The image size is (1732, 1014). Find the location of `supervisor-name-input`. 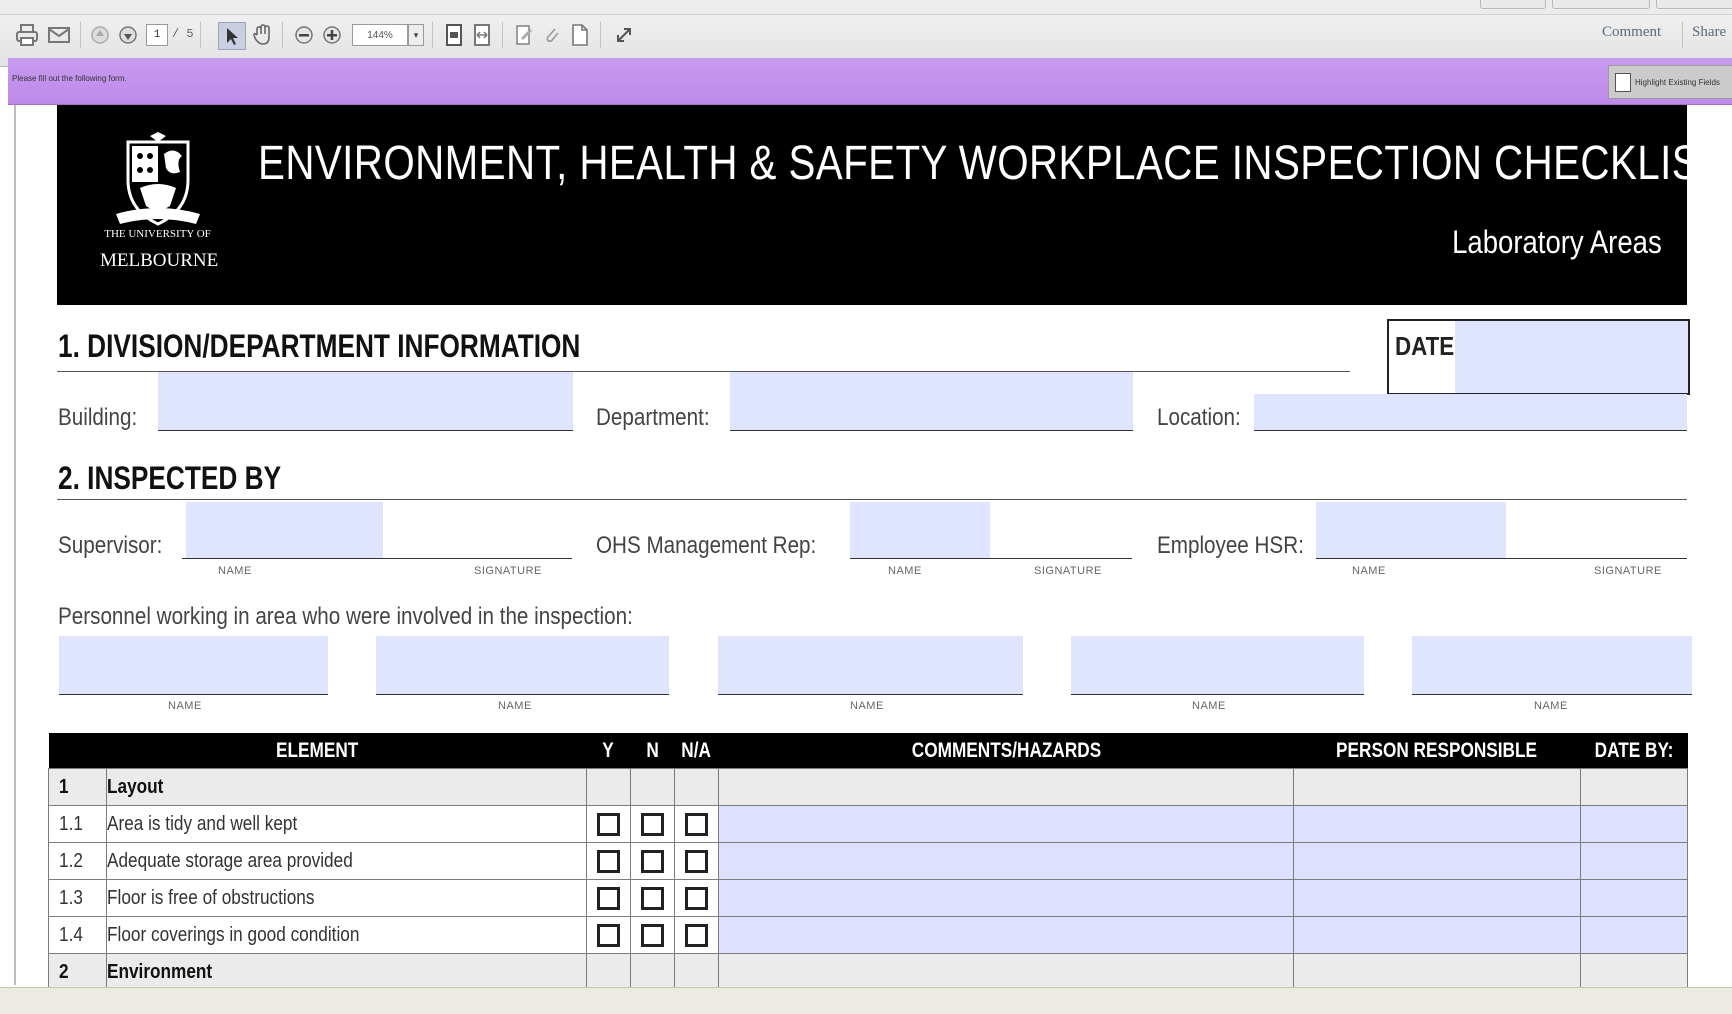

supervisor-name-input is located at coordinates (284, 530).